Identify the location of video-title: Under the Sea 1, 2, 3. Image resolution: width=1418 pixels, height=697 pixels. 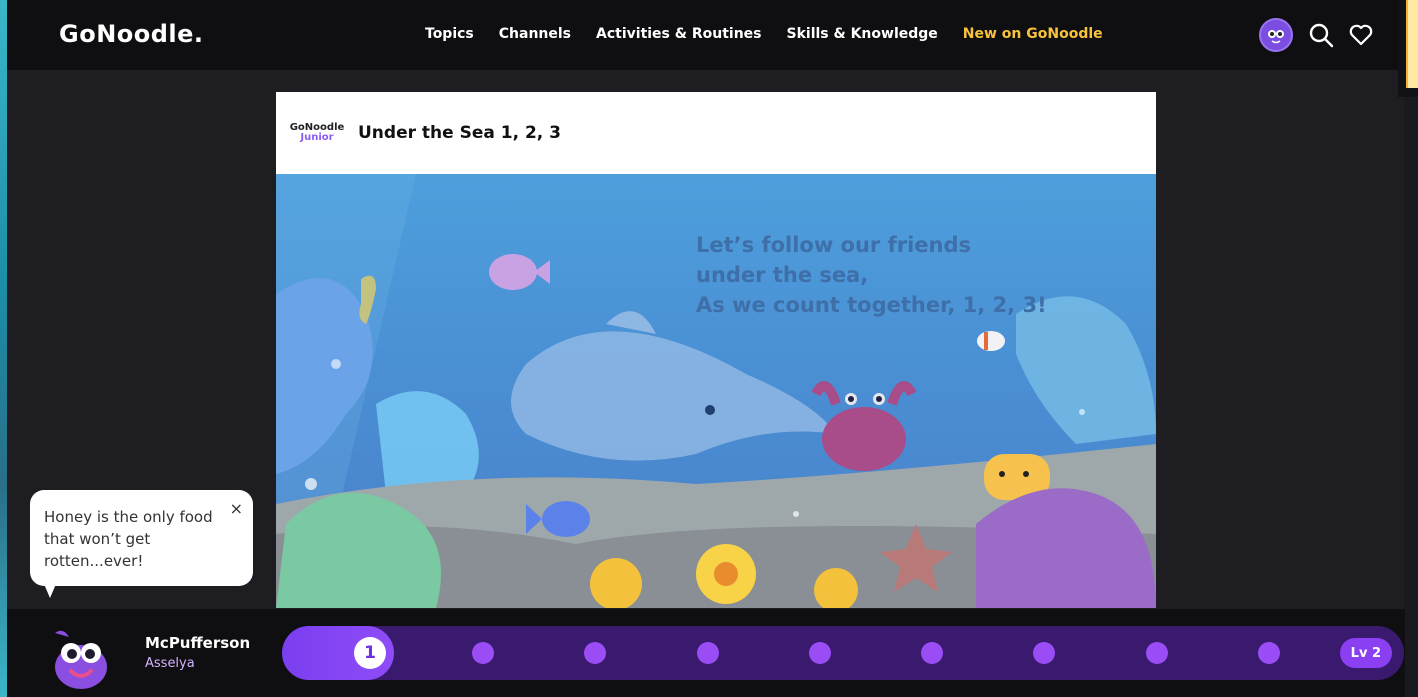
(459, 133).